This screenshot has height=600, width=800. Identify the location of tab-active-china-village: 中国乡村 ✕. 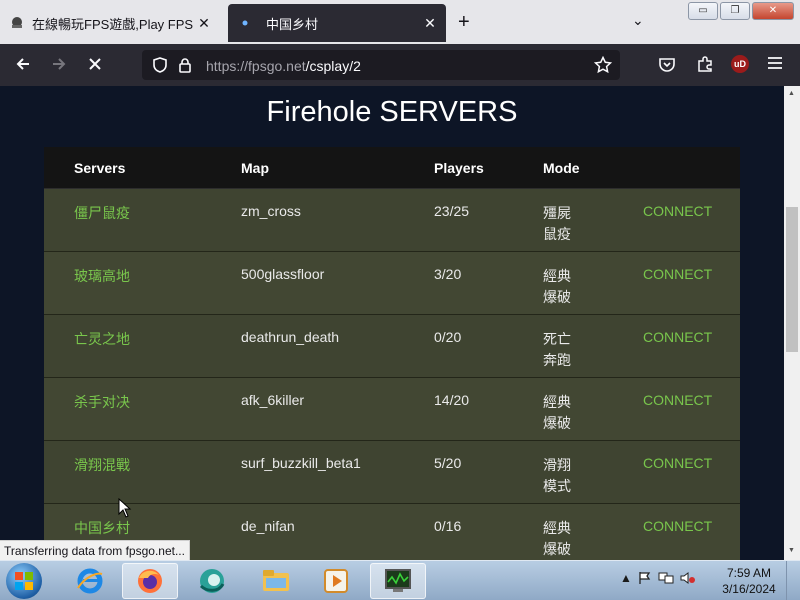
(337, 23).